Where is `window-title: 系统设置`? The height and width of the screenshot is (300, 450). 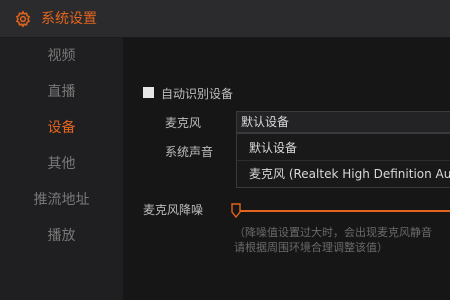 window-title: 系统设置 is located at coordinates (69, 19).